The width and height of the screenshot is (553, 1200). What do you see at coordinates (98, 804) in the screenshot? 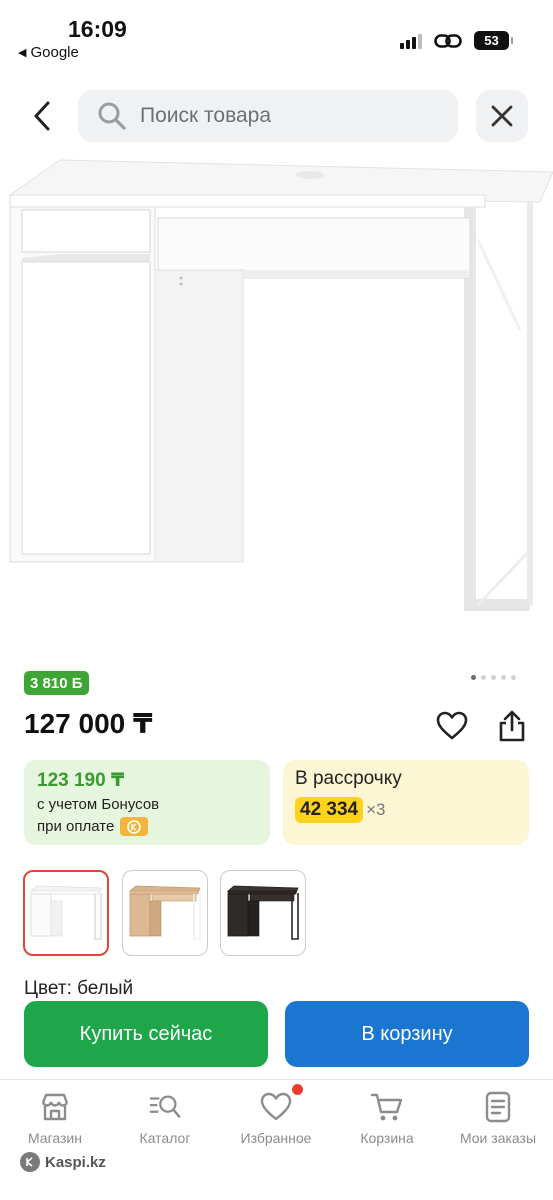
I see `bonus-line-1-text: с учетом Бонусов` at bounding box center [98, 804].